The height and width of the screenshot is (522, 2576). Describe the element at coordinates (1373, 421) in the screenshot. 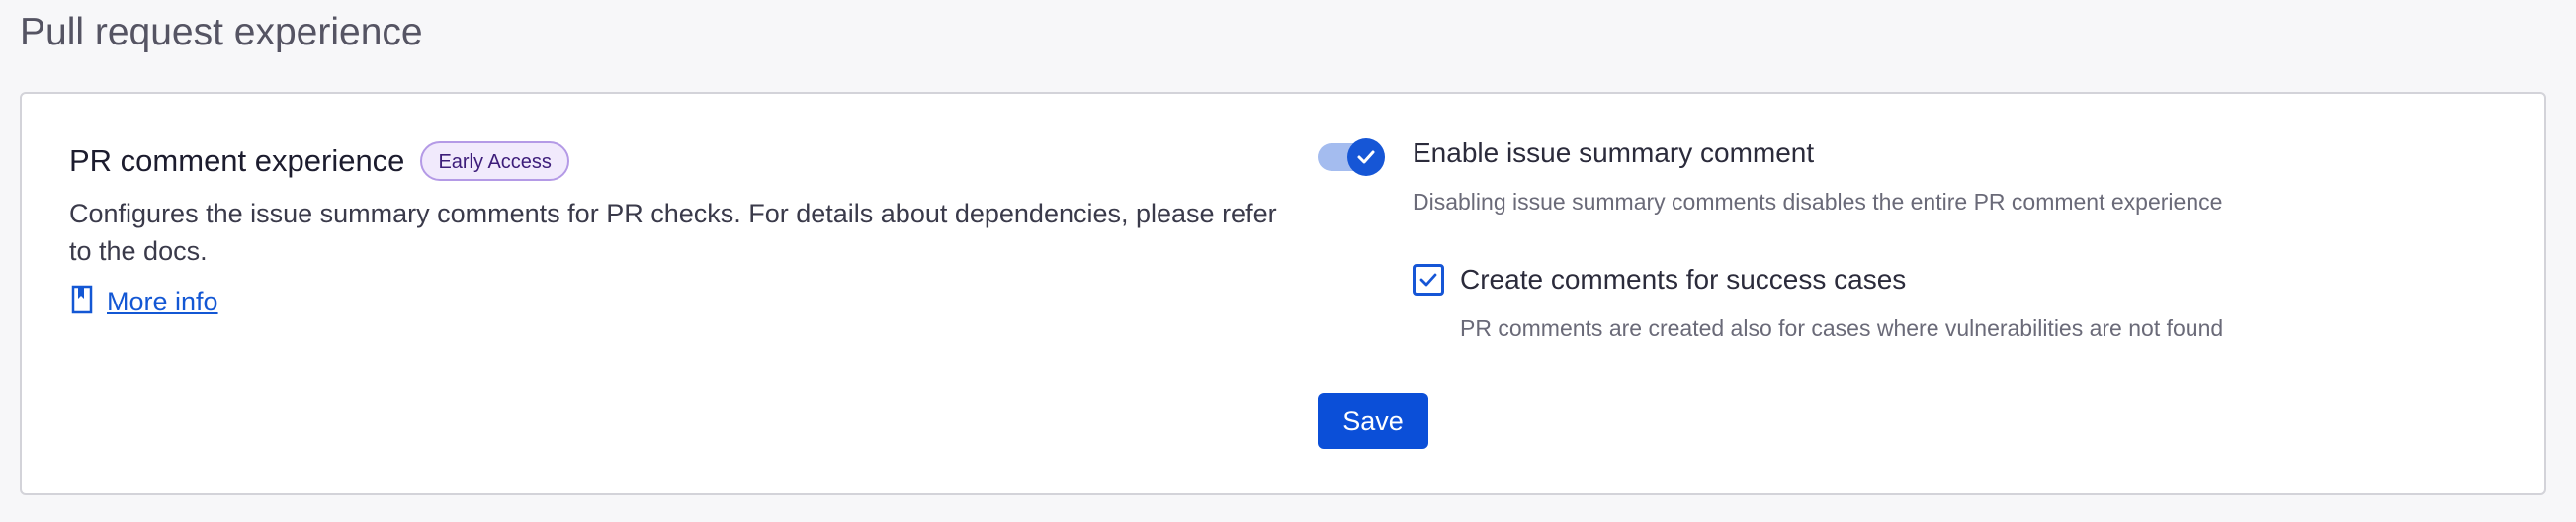

I see `save-button: Save` at that location.